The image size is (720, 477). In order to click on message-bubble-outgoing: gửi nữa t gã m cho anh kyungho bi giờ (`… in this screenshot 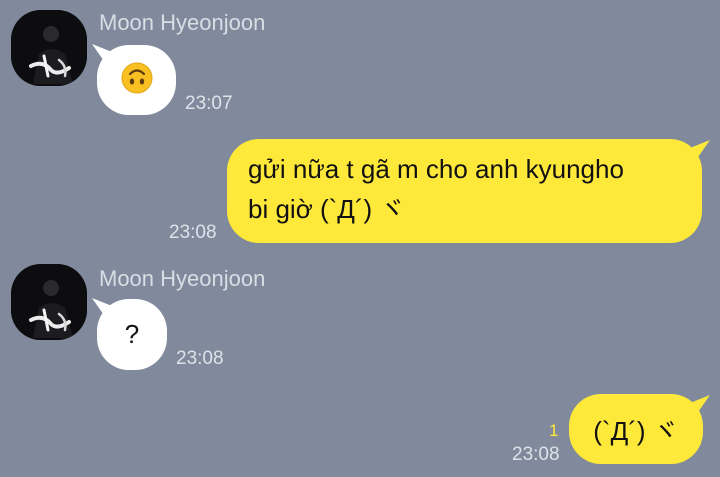, I will do `click(464, 191)`.